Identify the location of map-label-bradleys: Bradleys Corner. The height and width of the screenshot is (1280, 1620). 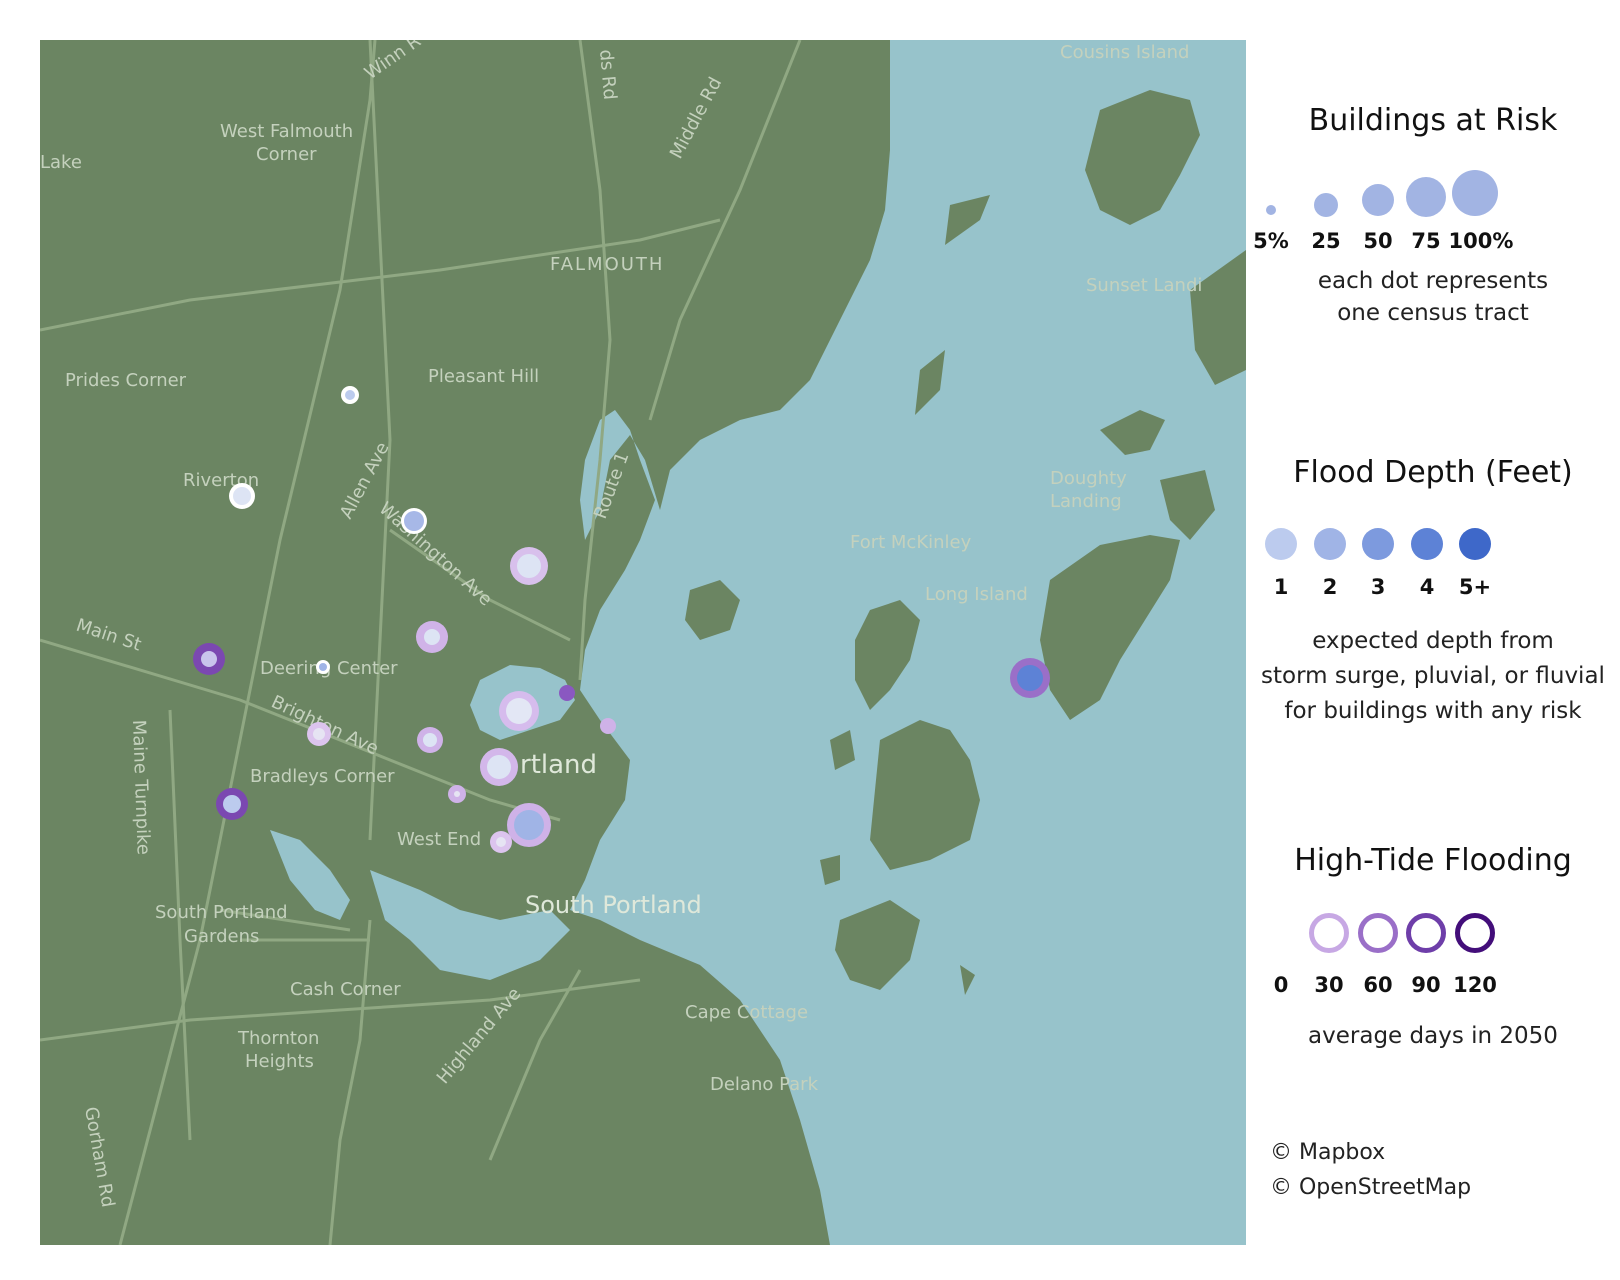
(322, 776).